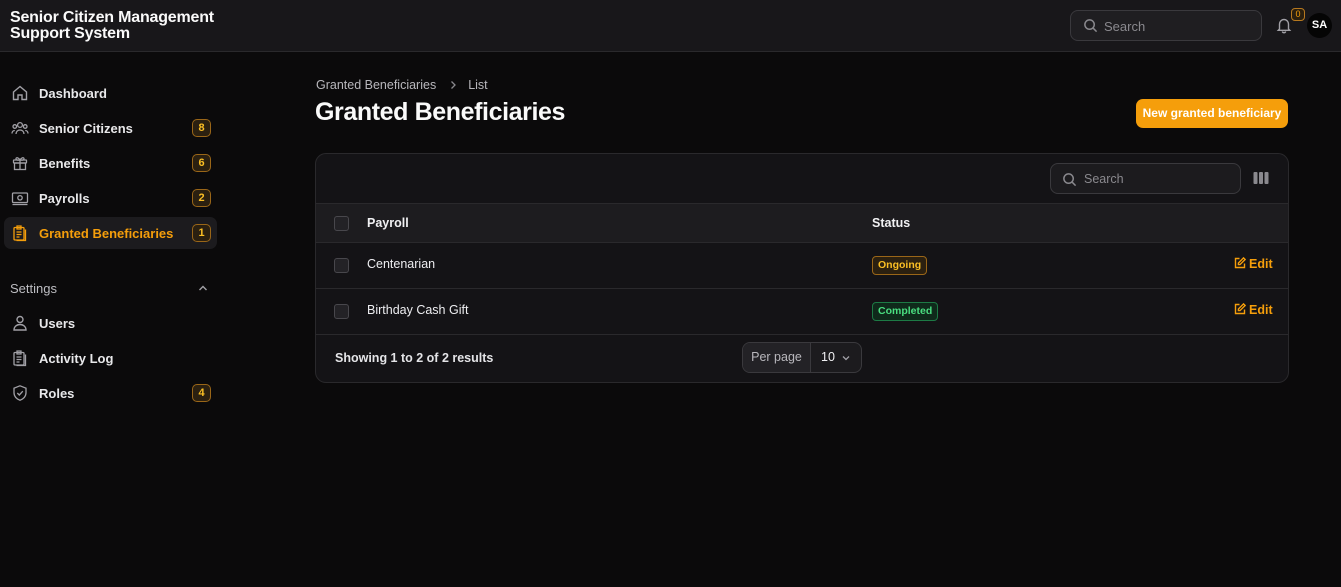  What do you see at coordinates (20, 323) in the screenshot?
I see `user-icon` at bounding box center [20, 323].